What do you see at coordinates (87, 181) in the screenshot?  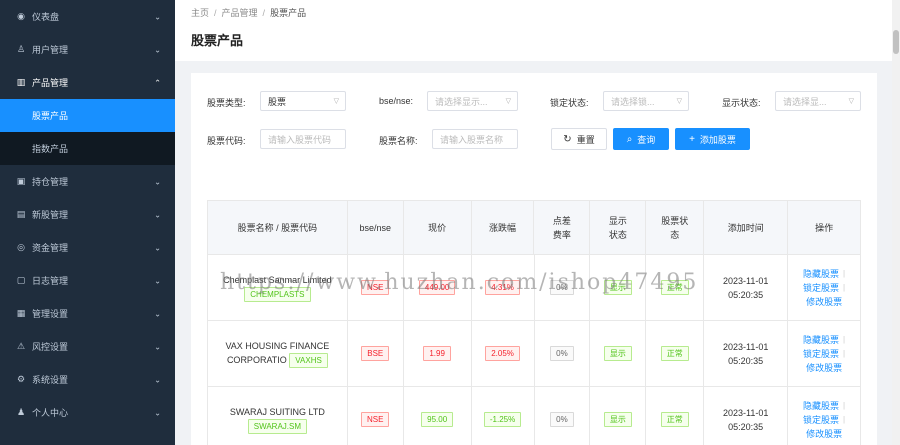 I see `sidebar-item-3: ▣ 持仓管理 ⌄` at bounding box center [87, 181].